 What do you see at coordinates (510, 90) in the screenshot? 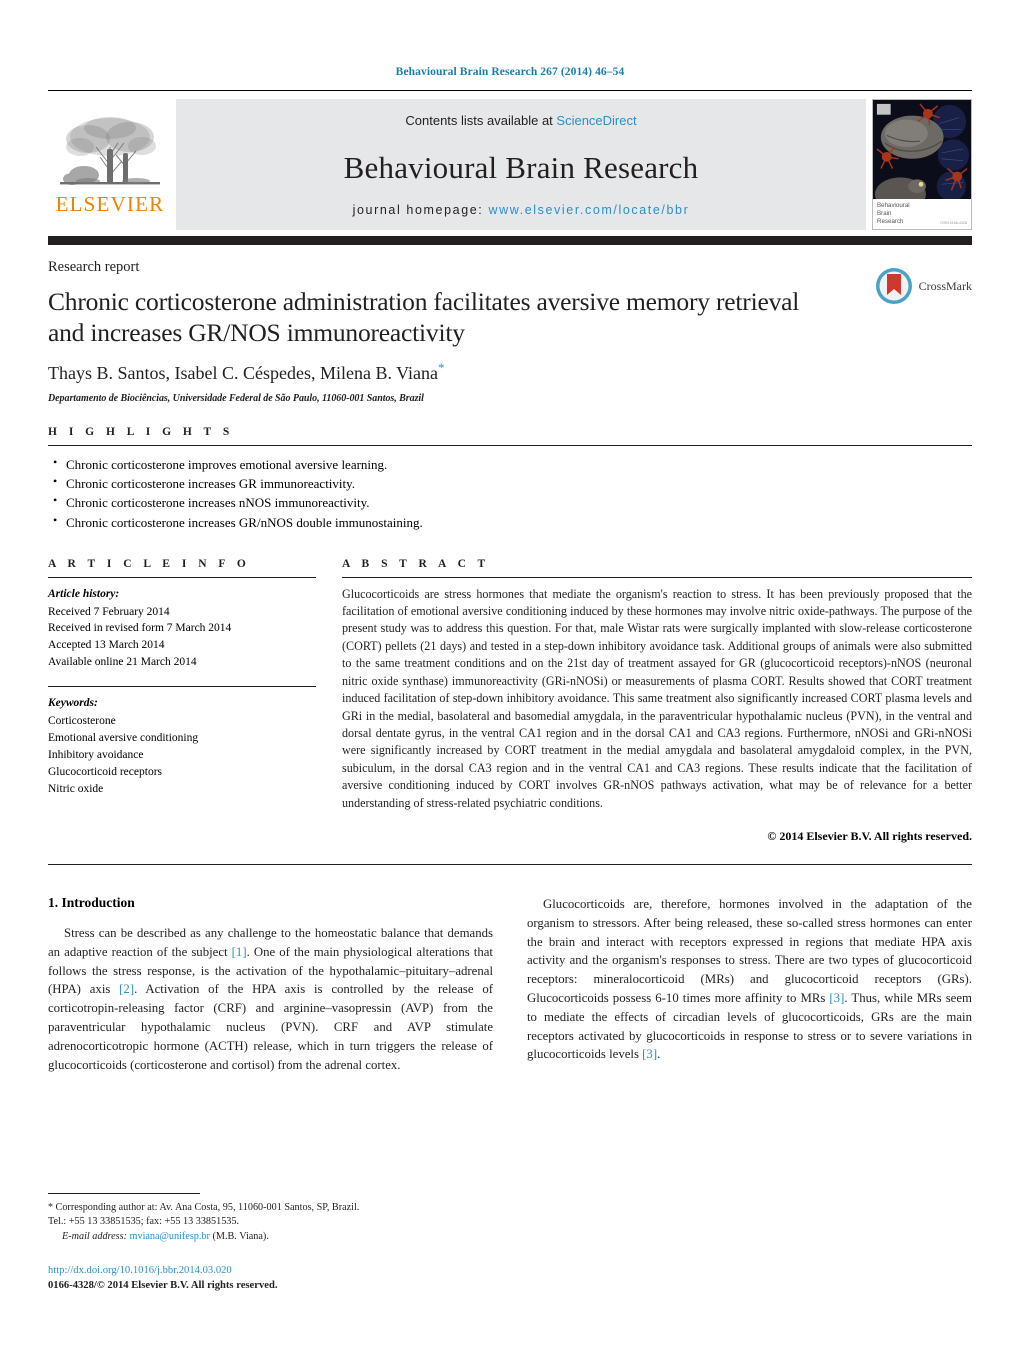
I see `header-rule` at bounding box center [510, 90].